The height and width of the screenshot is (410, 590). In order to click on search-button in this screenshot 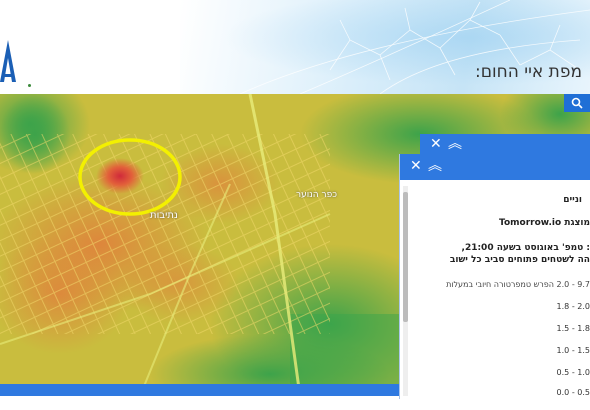, I will do `click(577, 103)`.